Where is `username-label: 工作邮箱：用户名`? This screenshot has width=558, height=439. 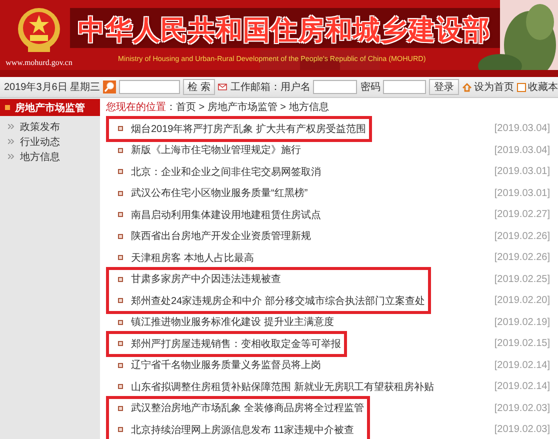
username-label: 工作邮箱：用户名 is located at coordinates (270, 87).